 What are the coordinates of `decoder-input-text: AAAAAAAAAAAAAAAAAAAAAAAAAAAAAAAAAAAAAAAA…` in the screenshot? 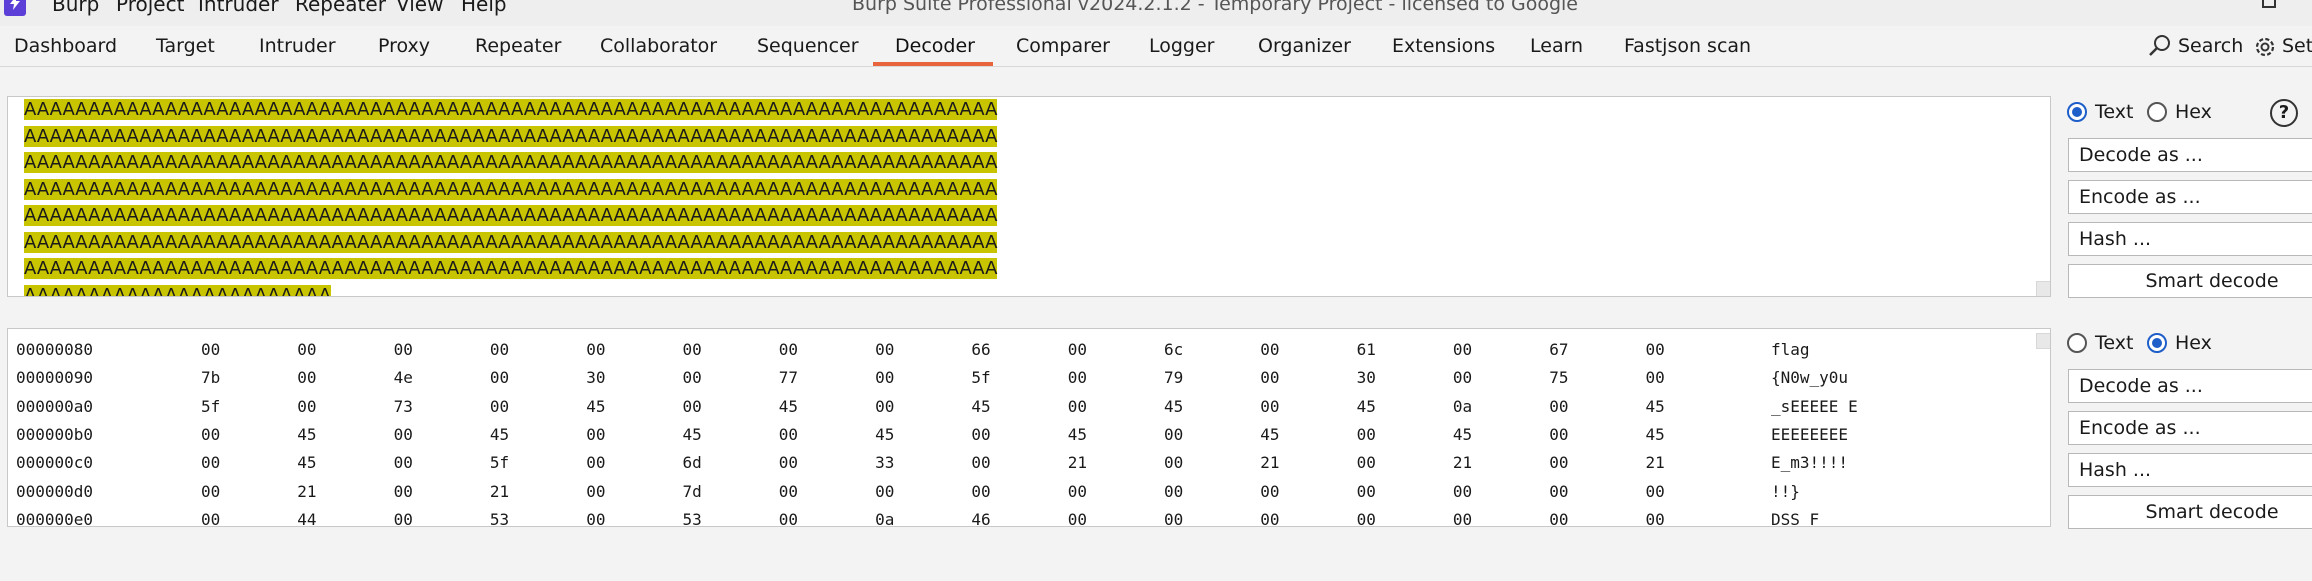 It's located at (511, 196).